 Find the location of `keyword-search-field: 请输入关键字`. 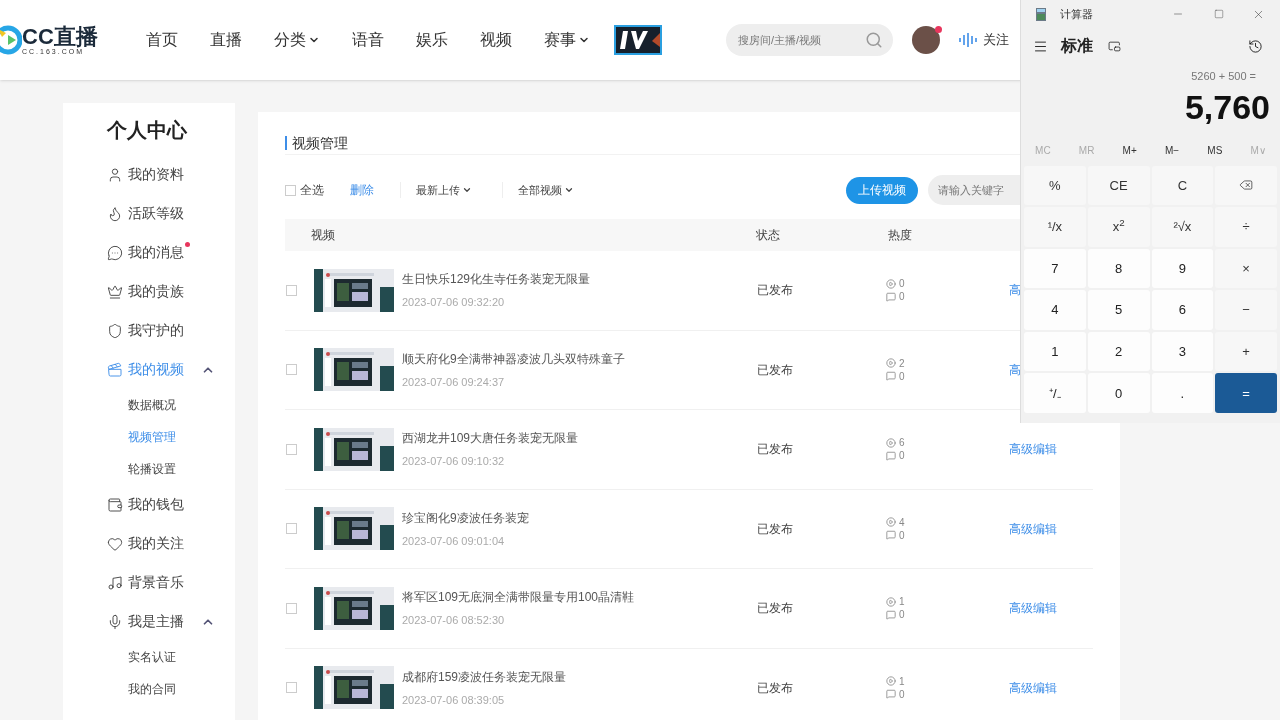

keyword-search-field: 请输入关键字 is located at coordinates (974, 190).